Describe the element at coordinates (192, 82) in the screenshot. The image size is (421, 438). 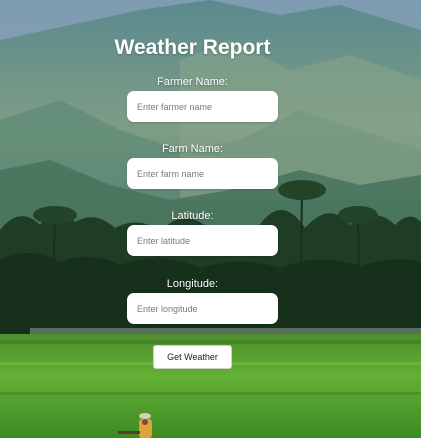
I see `farmer-name-label: Farmer Name:` at that location.